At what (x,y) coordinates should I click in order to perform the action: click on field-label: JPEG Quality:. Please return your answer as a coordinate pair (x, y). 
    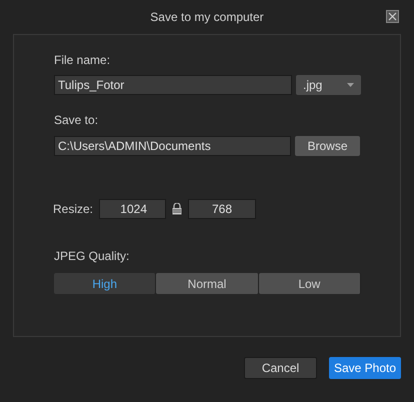
    Looking at the image, I should click on (92, 255).